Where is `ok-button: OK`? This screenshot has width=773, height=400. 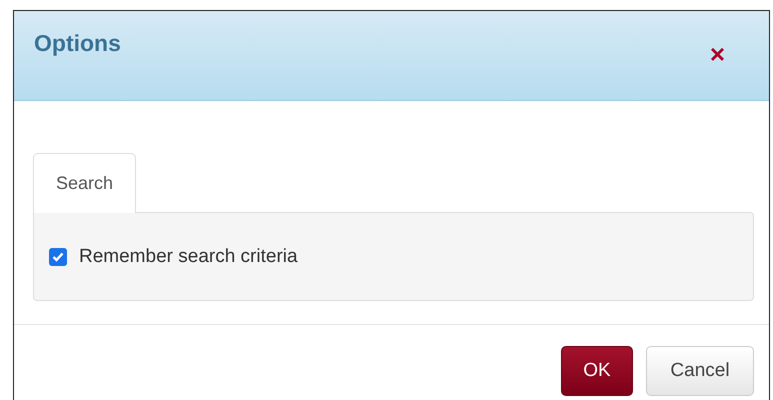
ok-button: OK is located at coordinates (597, 371).